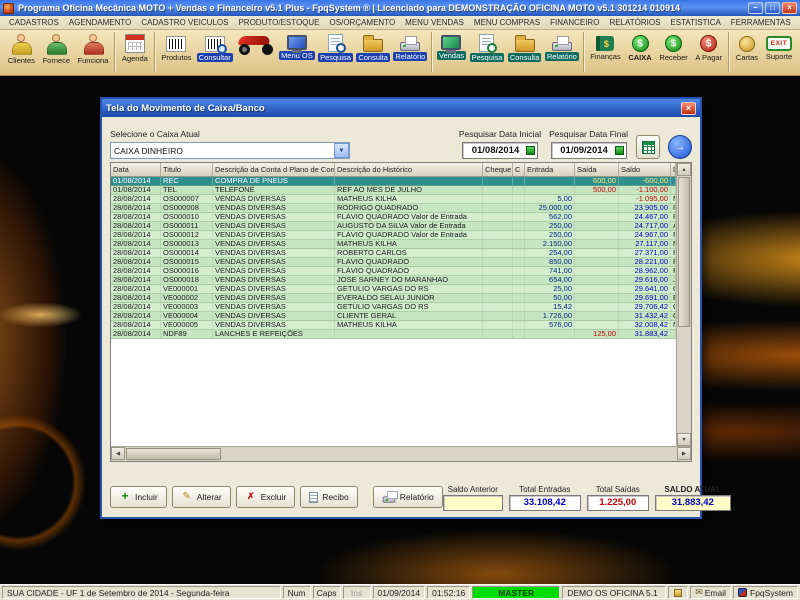 The height and width of the screenshot is (600, 800). I want to click on toolbar-button-consultar: Consultar, so click(214, 53).